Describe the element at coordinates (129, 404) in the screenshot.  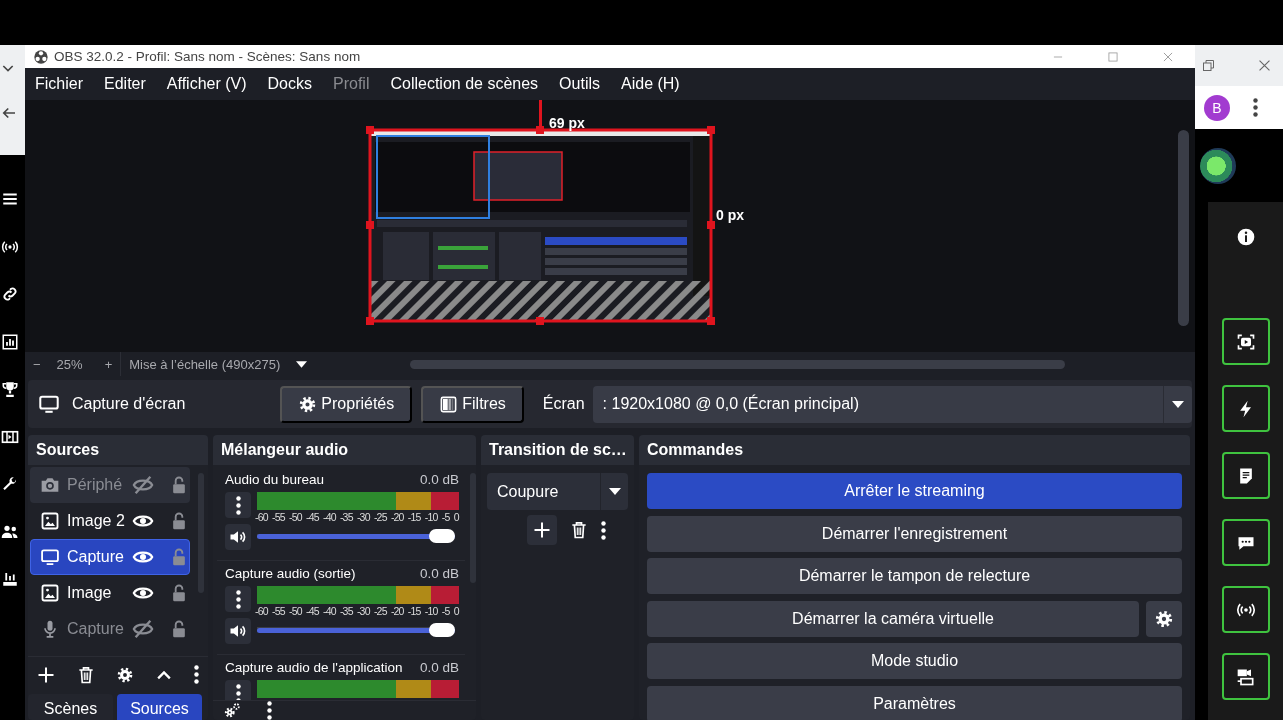
I see `source-name: Capture d'écran` at that location.